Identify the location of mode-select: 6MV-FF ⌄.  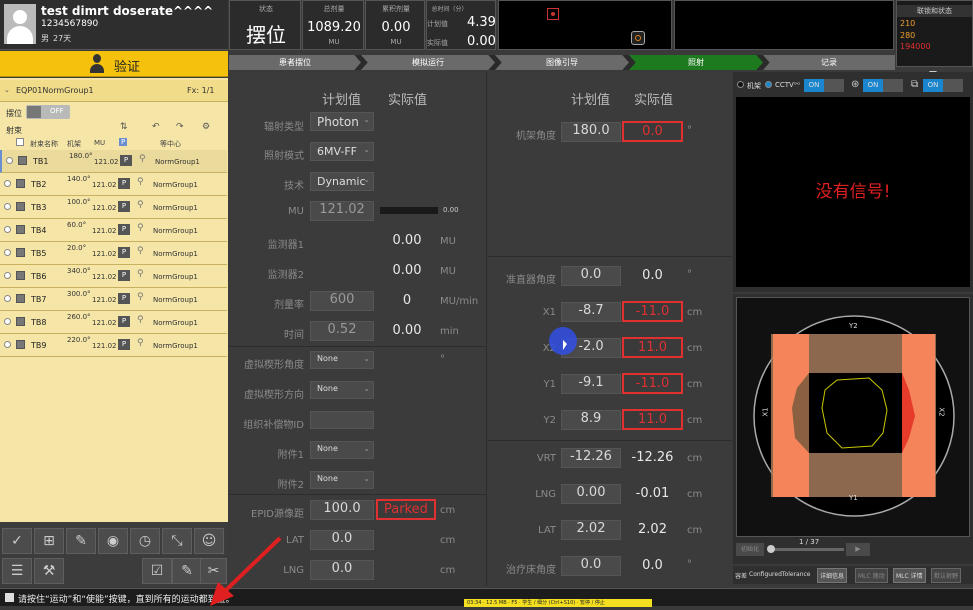
(342, 151).